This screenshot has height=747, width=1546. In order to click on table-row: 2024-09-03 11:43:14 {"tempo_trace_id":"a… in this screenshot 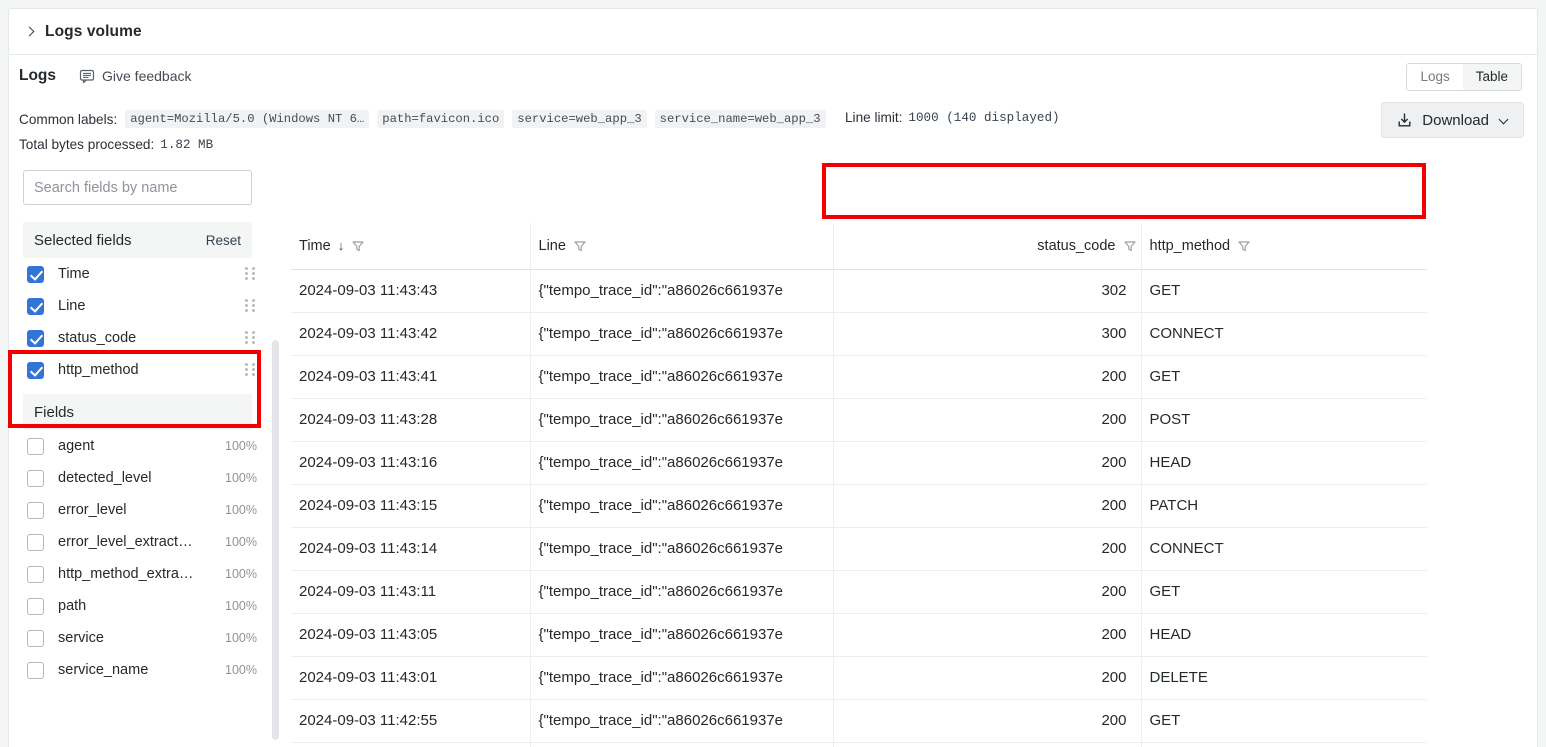, I will do `click(859, 549)`.